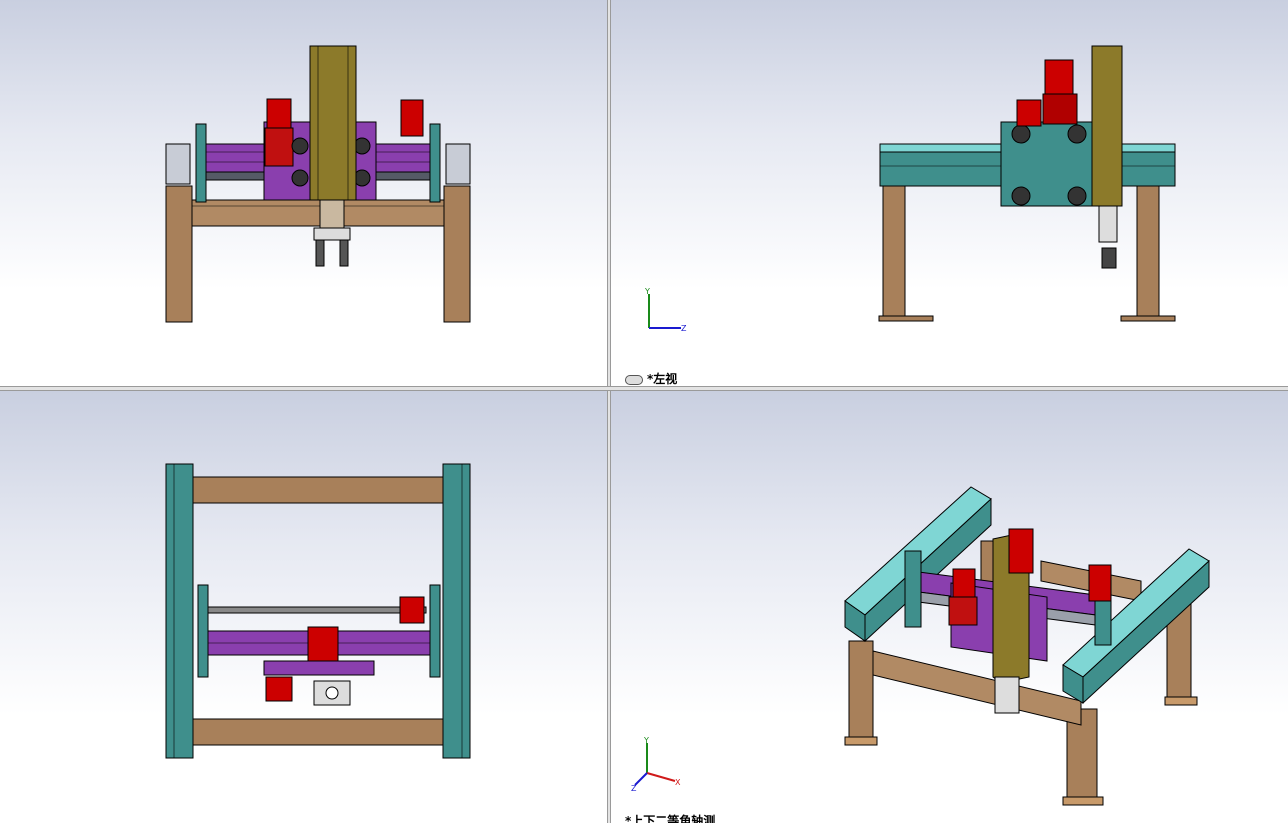 The width and height of the screenshot is (1288, 823). Describe the element at coordinates (670, 818) in the screenshot. I see `view-name-label: *上下二等角轴测` at that location.